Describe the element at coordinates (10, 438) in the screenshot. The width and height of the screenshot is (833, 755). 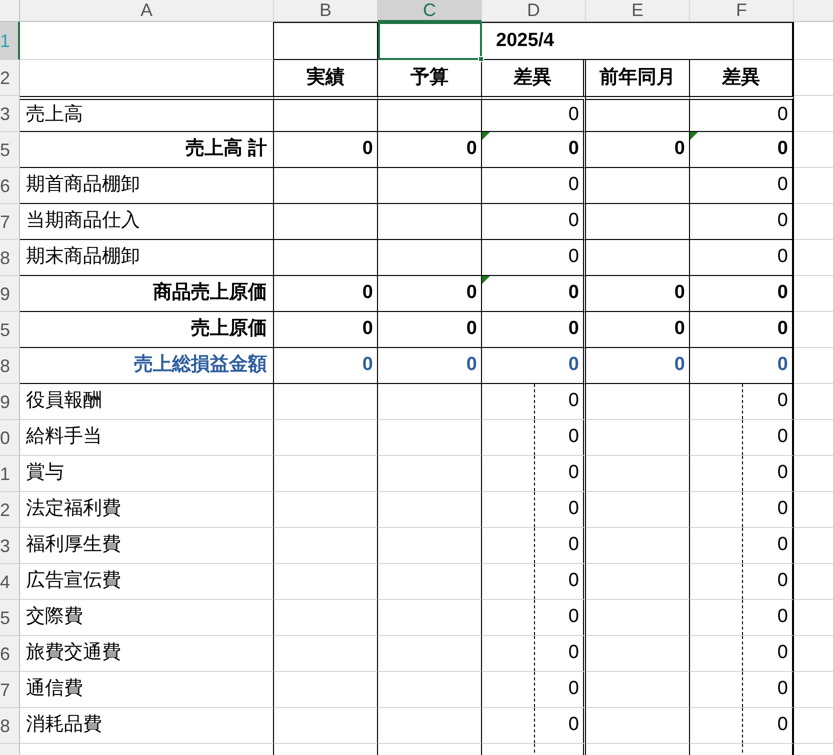
I see `row-header: 0` at that location.